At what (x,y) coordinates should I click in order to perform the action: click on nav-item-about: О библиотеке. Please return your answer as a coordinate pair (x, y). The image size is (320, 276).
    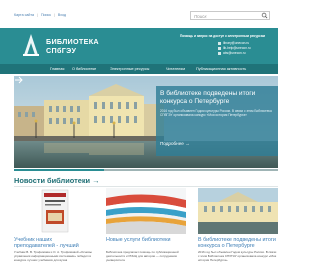
    Looking at the image, I should click on (84, 69).